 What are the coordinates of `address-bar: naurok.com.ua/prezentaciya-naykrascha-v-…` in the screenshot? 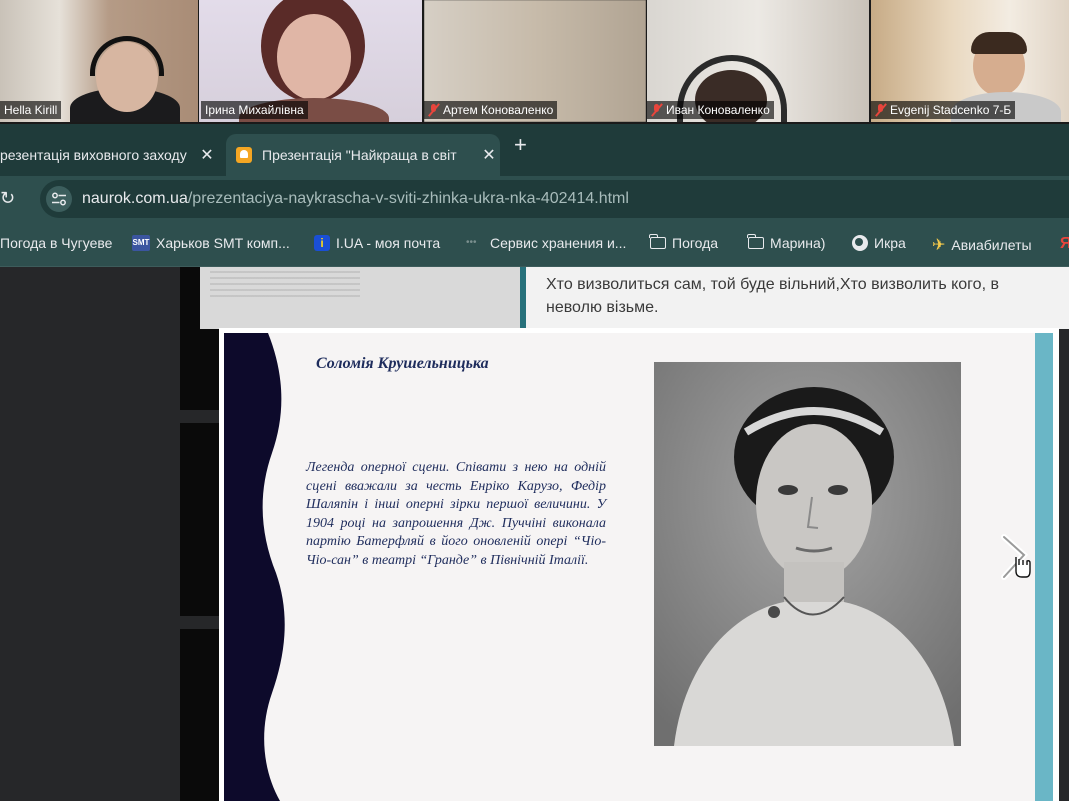 It's located at (554, 199).